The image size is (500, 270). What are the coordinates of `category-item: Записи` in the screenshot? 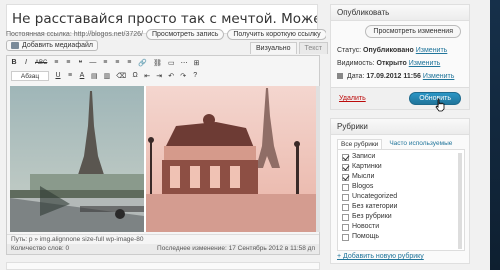 It's located at (401, 157).